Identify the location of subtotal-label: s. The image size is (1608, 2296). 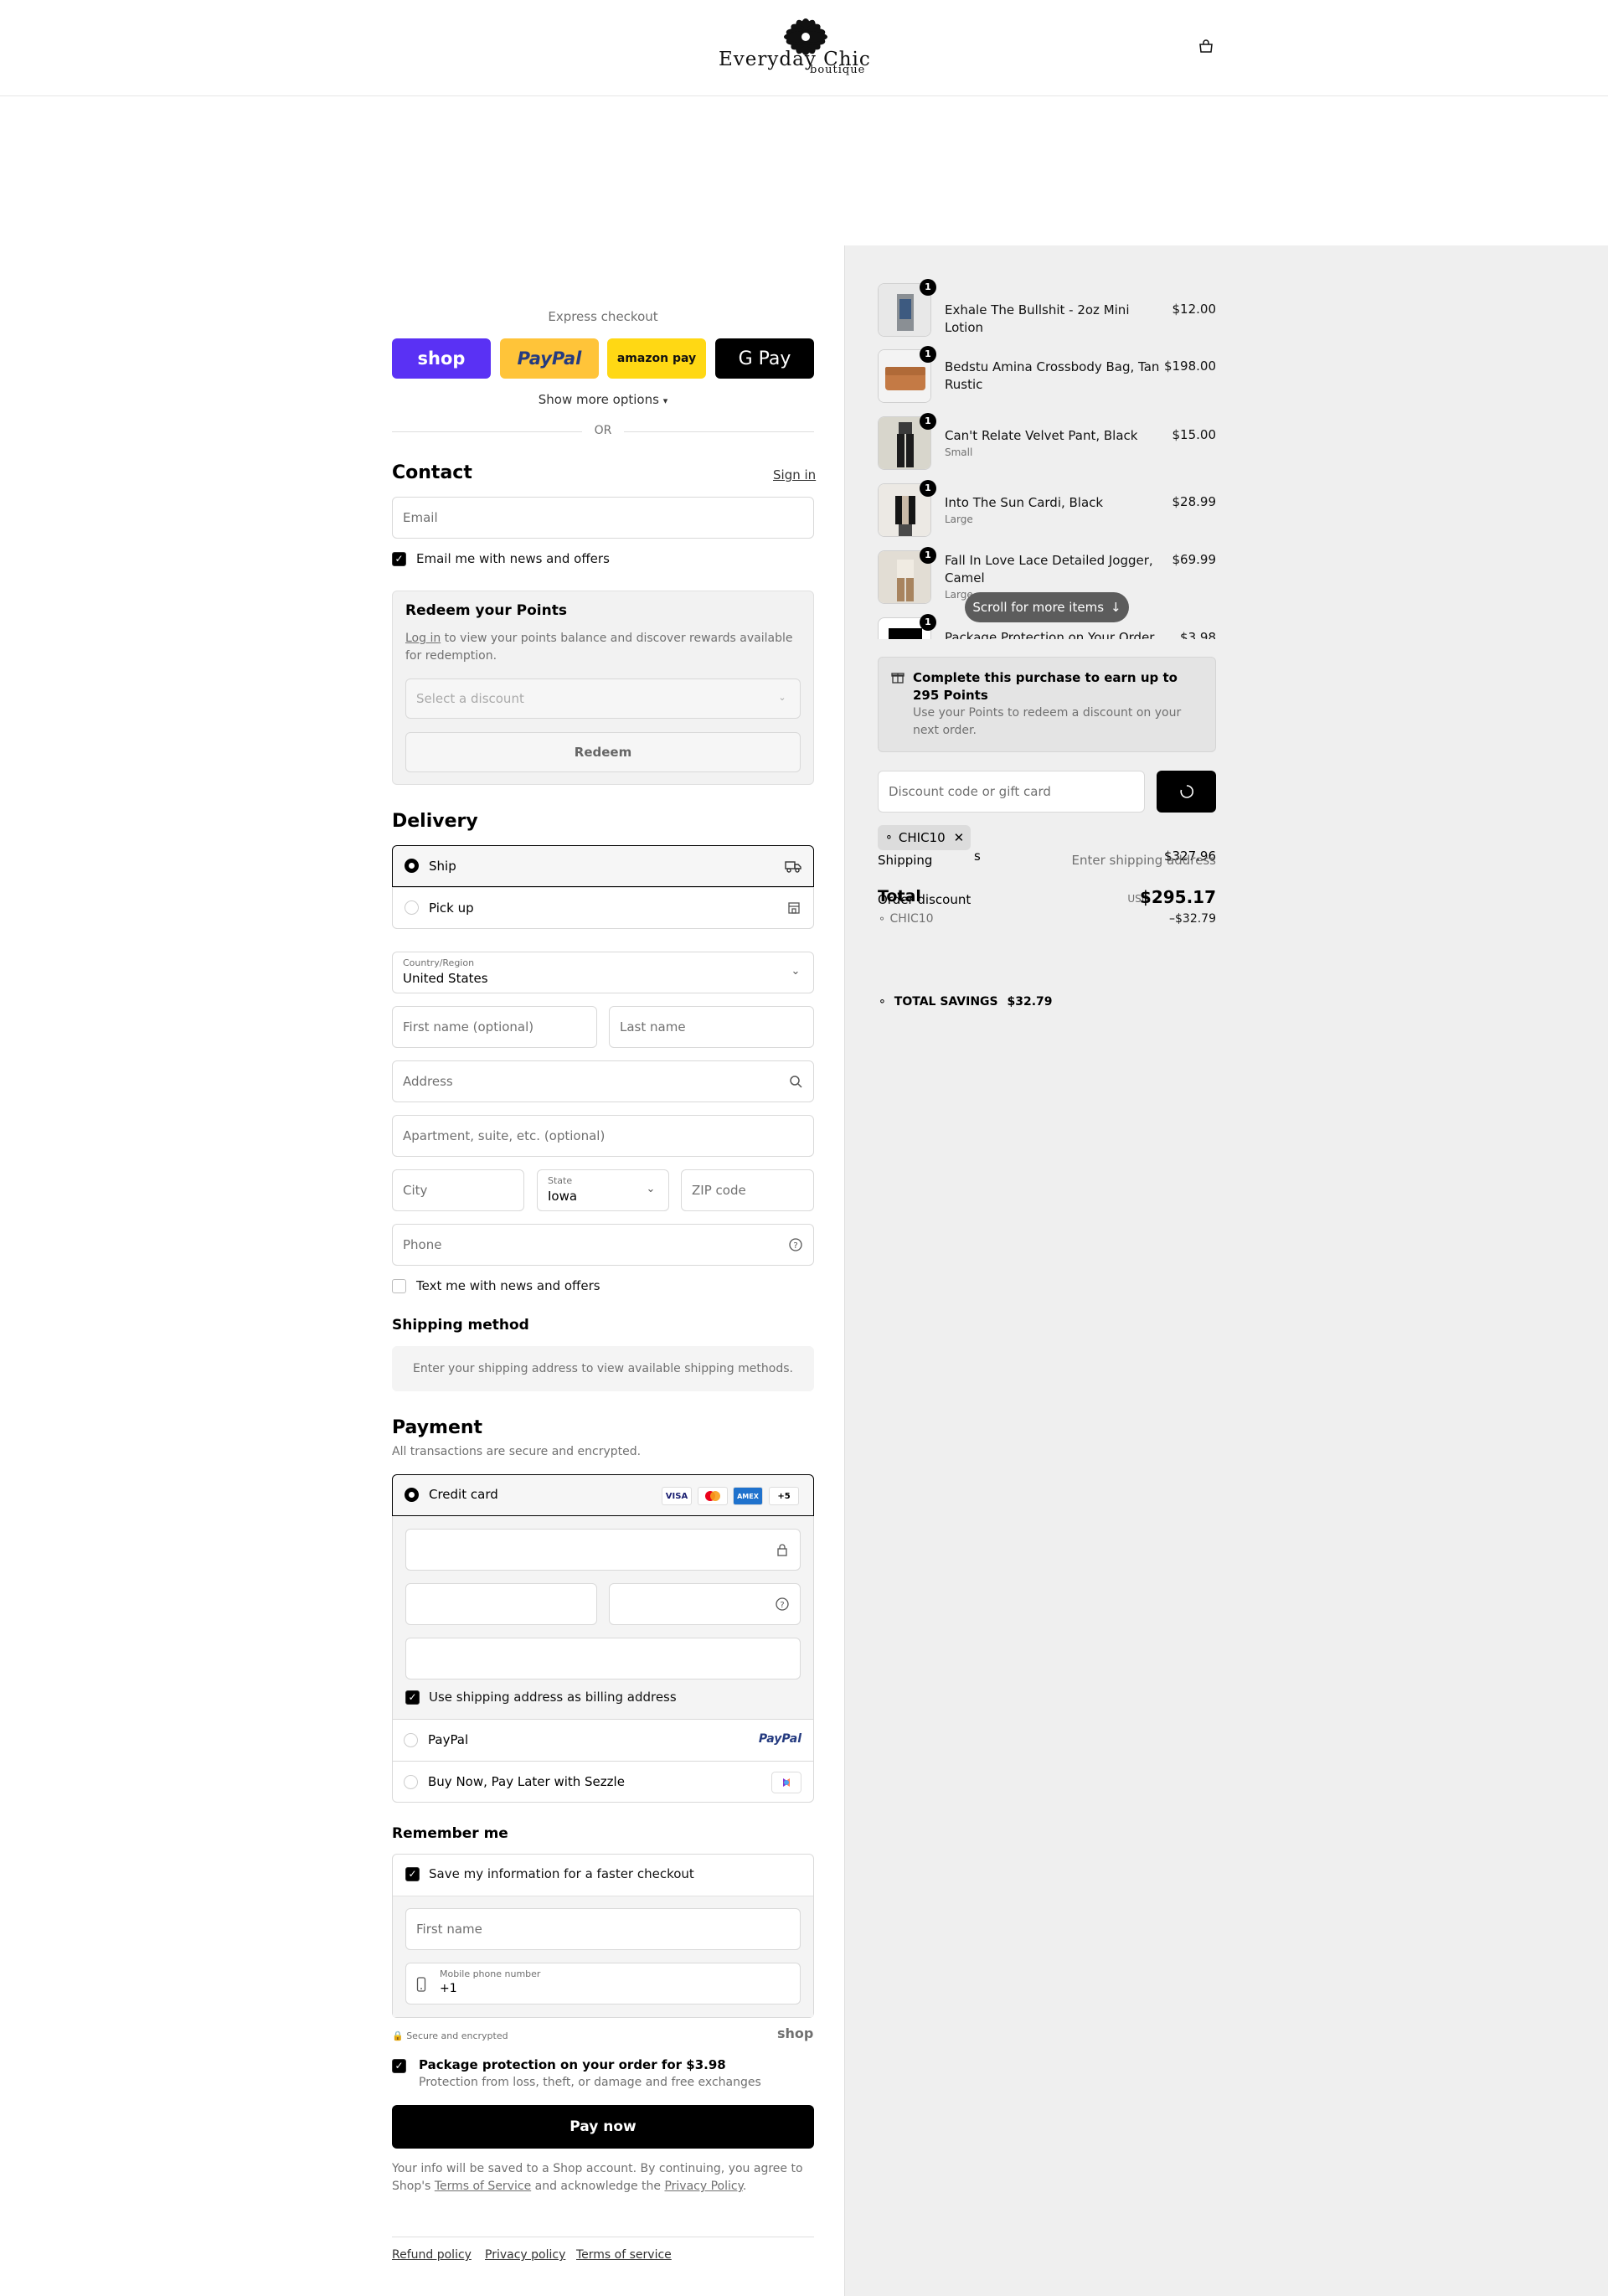
(977, 856).